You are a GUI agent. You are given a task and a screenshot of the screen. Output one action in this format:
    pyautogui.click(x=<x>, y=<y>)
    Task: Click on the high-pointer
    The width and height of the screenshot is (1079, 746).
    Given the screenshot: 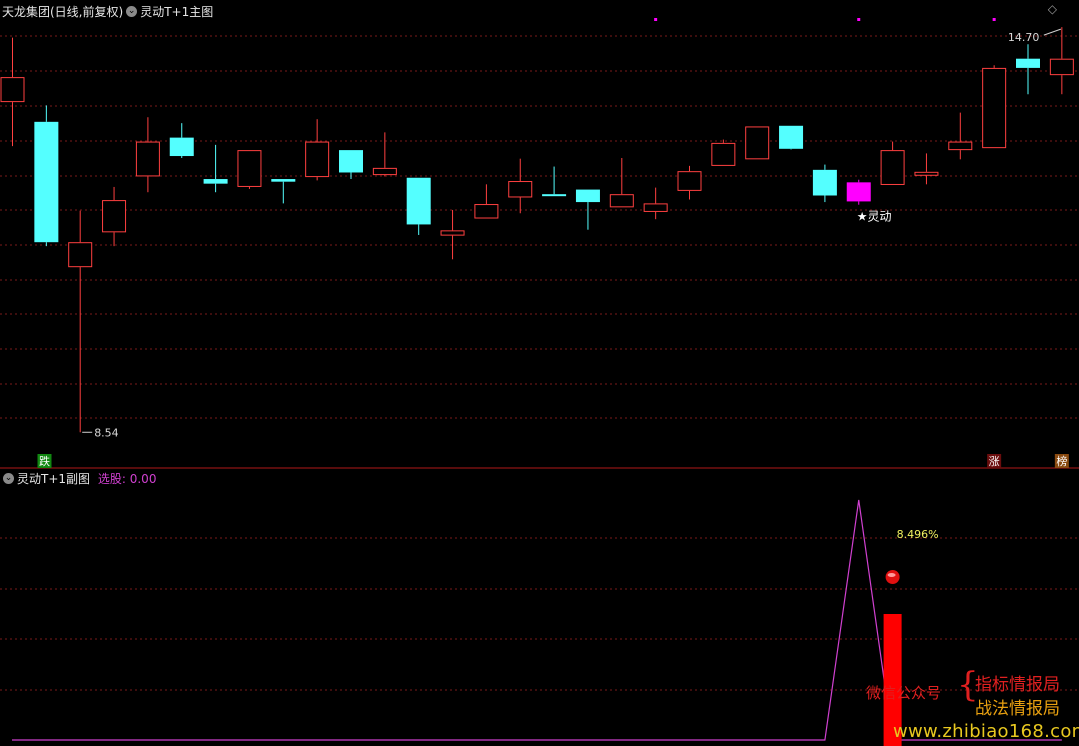 What is the action you would take?
    pyautogui.click(x=1052, y=32)
    